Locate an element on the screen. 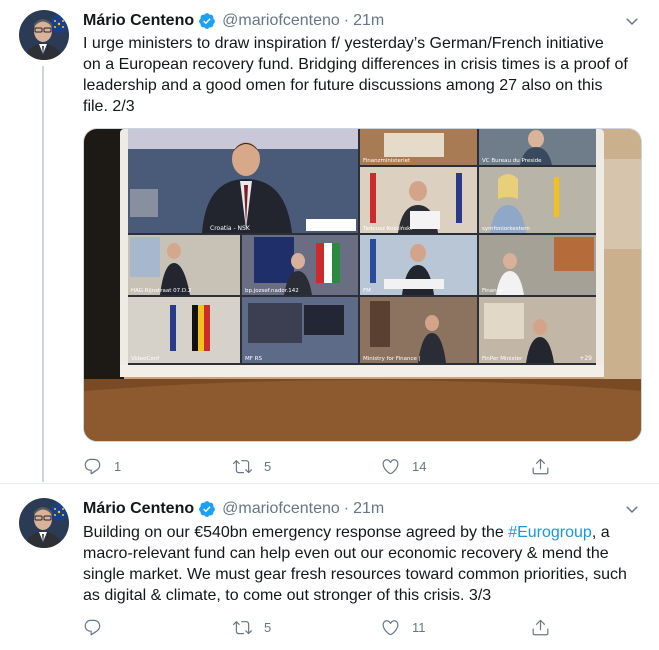  hashtag-link: #Eurogroup is located at coordinates (550, 532).